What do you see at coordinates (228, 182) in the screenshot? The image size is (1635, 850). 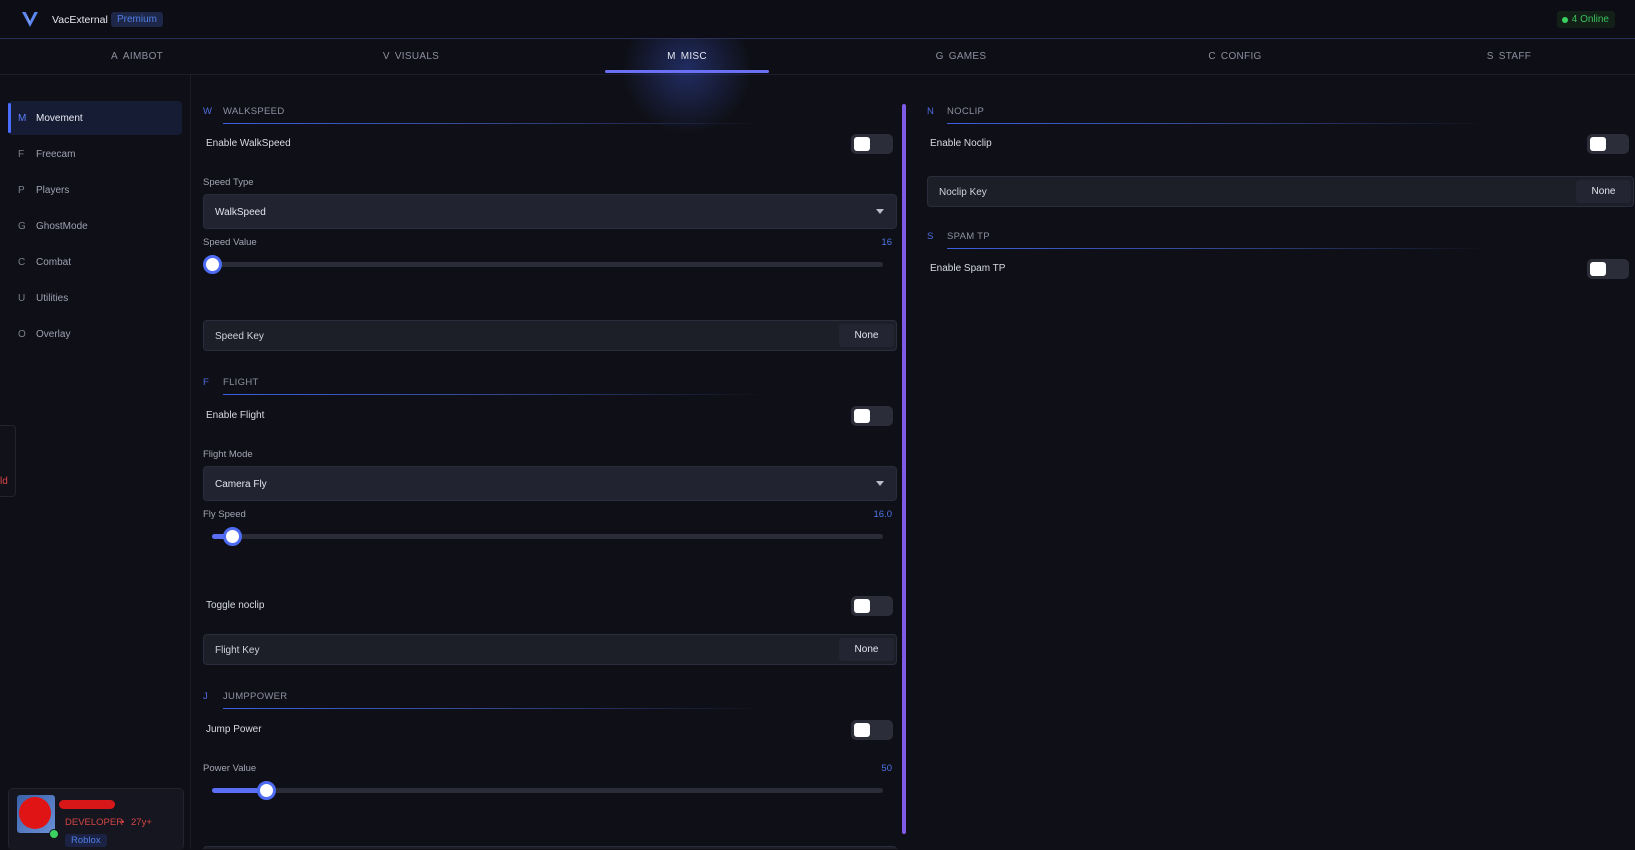 I see `speed-type-label: Speed Type` at bounding box center [228, 182].